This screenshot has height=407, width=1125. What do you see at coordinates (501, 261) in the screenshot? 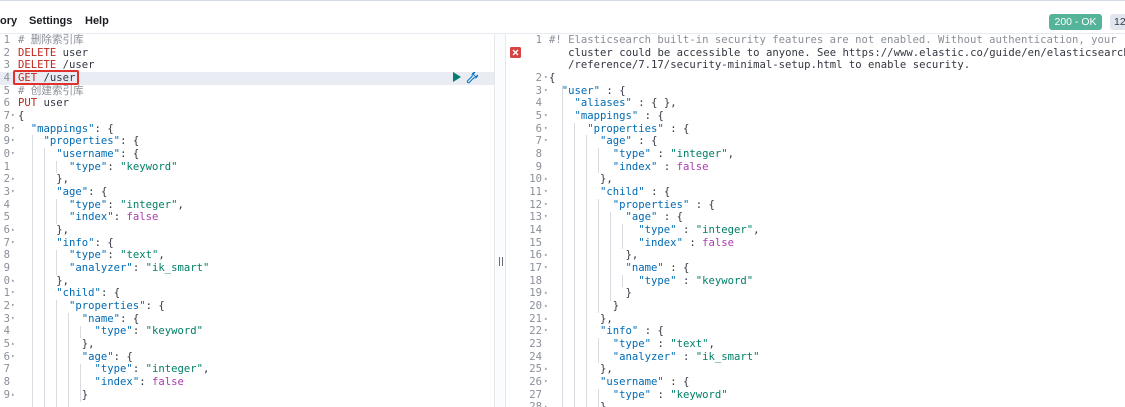
I see `drag-handle-icon` at bounding box center [501, 261].